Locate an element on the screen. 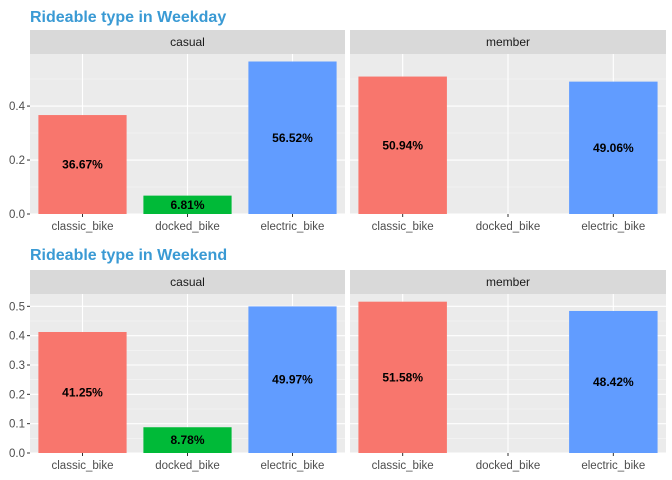 The width and height of the screenshot is (672, 480). y-tick-label: 0.5 is located at coordinates (17, 307).